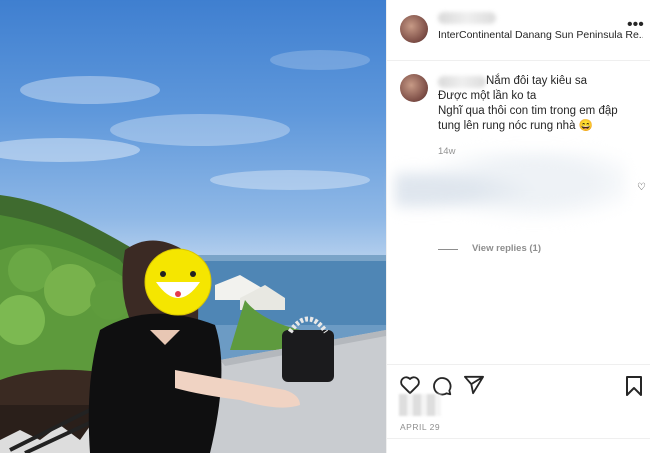 Image resolution: width=650 pixels, height=453 pixels. Describe the element at coordinates (467, 18) in the screenshot. I see `username-redacted` at that location.